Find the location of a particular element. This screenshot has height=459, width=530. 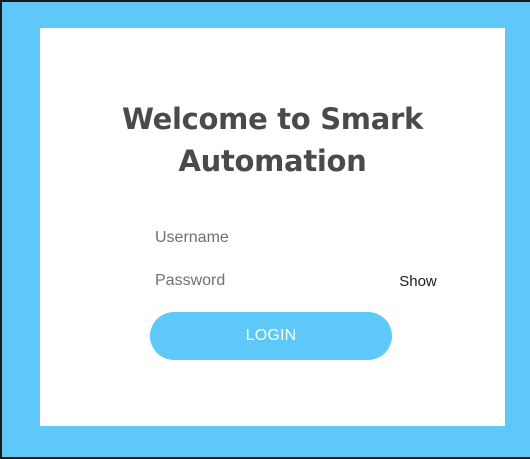

password-input is located at coordinates (268, 281).